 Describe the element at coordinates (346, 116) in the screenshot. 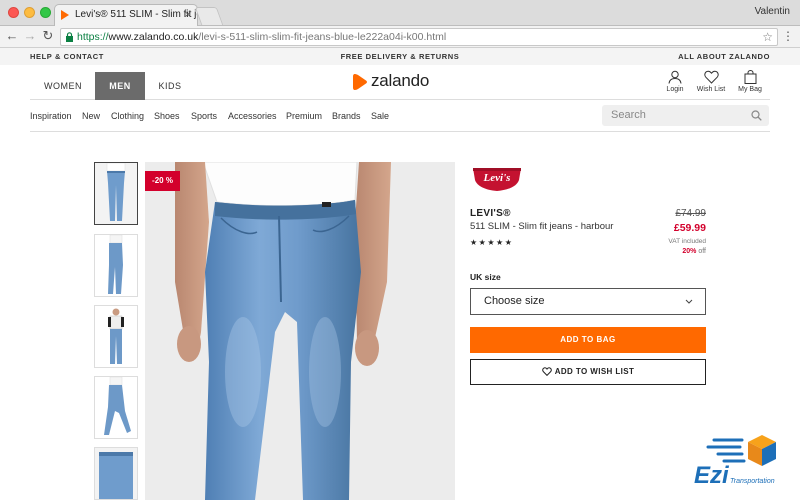

I see `nav-brands: Brands` at that location.